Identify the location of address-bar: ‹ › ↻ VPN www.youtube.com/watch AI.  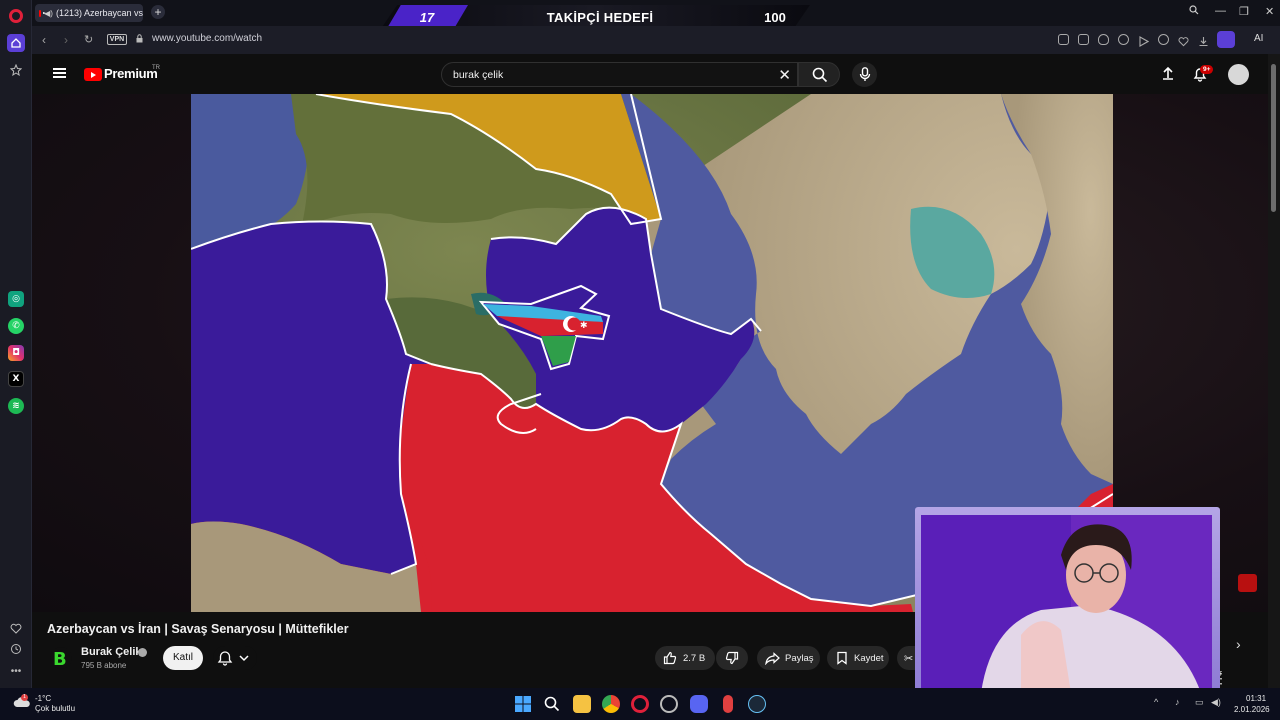
(656, 40).